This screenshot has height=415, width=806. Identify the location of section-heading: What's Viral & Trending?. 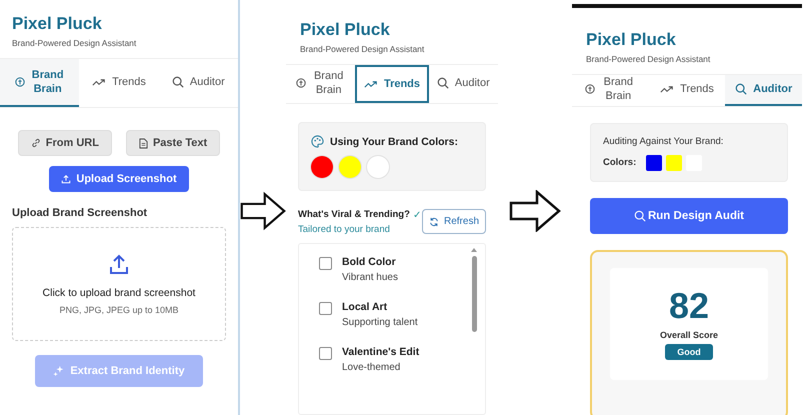
(354, 215).